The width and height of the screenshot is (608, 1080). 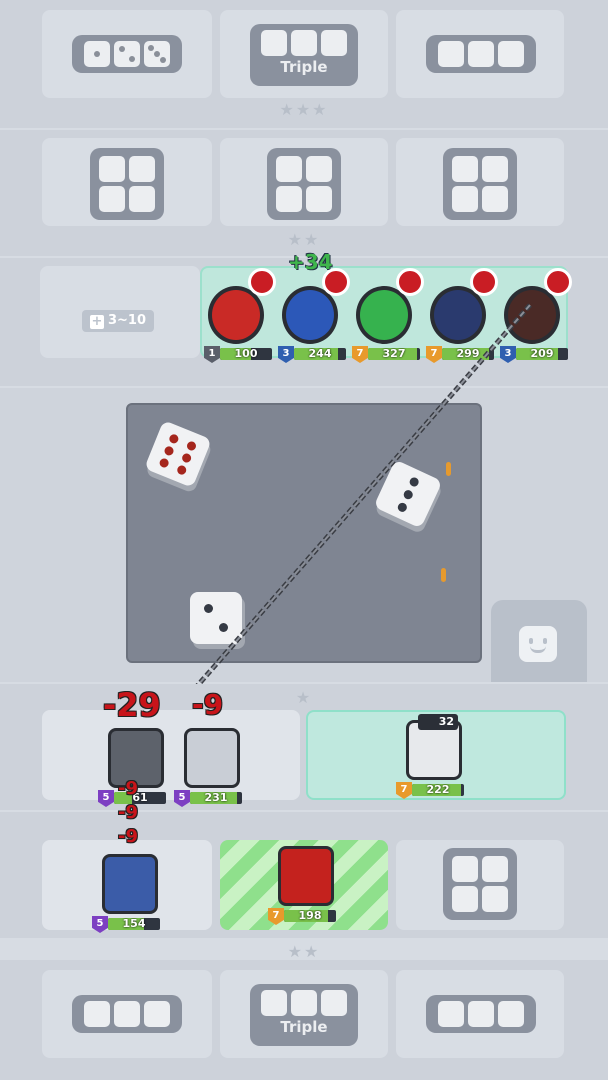 I want to click on player-slot-c, so click(x=480, y=885).